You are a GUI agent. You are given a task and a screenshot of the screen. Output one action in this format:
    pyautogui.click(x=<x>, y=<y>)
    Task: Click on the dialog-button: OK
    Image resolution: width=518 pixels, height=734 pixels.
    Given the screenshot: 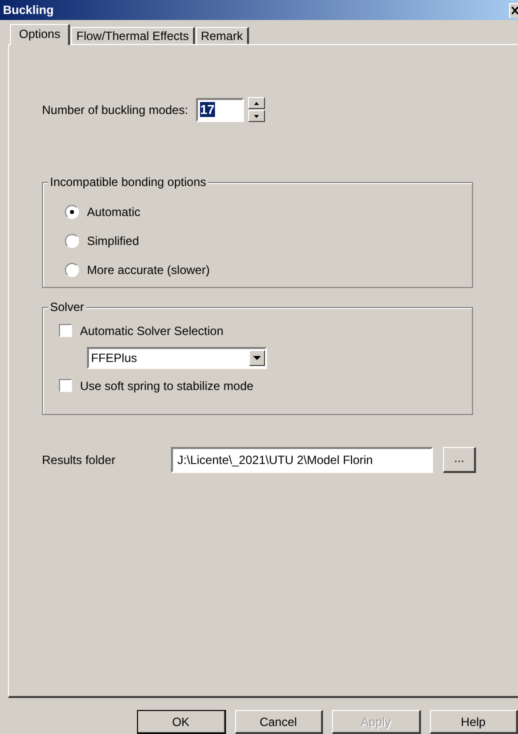 What is the action you would take?
    pyautogui.click(x=181, y=722)
    